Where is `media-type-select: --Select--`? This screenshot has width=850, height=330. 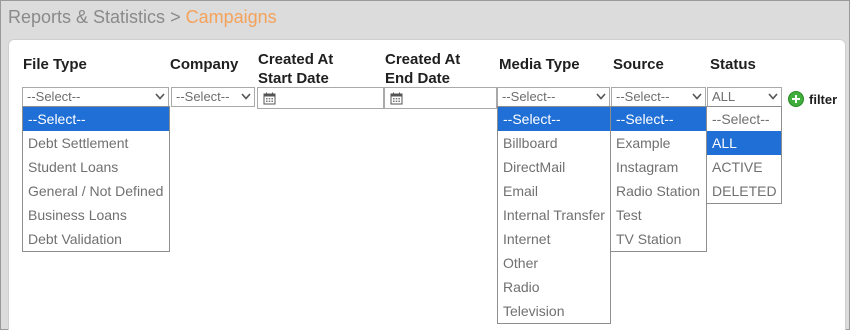
media-type-select: --Select-- is located at coordinates (553, 97).